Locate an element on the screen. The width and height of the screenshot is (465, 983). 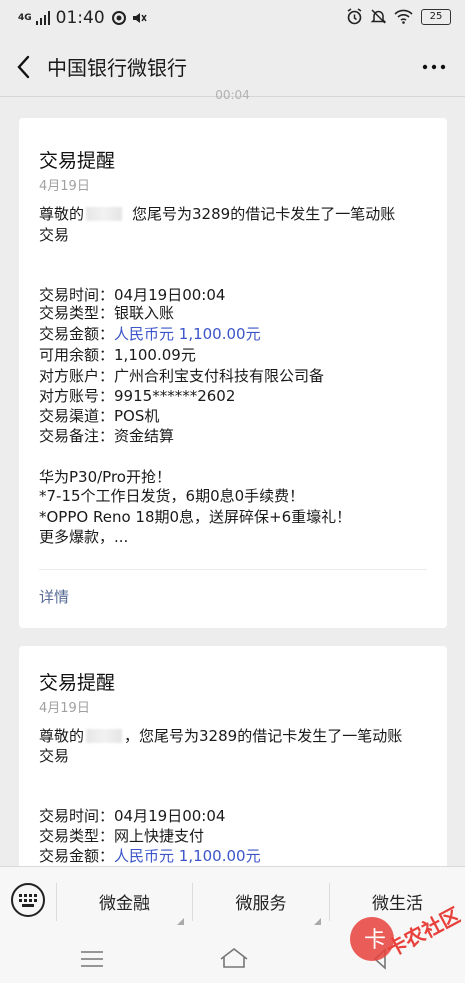
field-row: 对方账户：广州合利宝支付科技有限公司备 is located at coordinates (181, 376).